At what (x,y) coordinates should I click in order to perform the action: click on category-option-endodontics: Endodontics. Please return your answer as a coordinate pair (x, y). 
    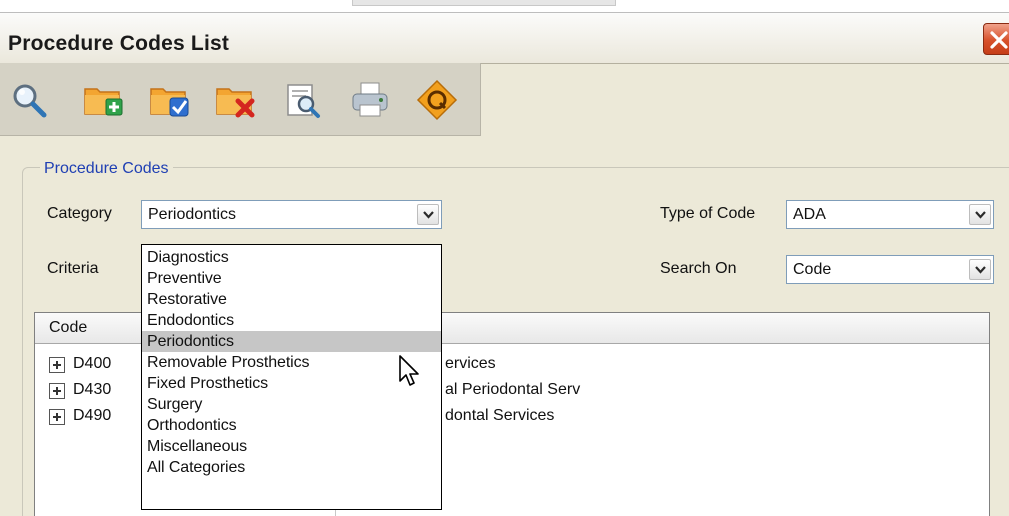
    Looking at the image, I should click on (291, 320).